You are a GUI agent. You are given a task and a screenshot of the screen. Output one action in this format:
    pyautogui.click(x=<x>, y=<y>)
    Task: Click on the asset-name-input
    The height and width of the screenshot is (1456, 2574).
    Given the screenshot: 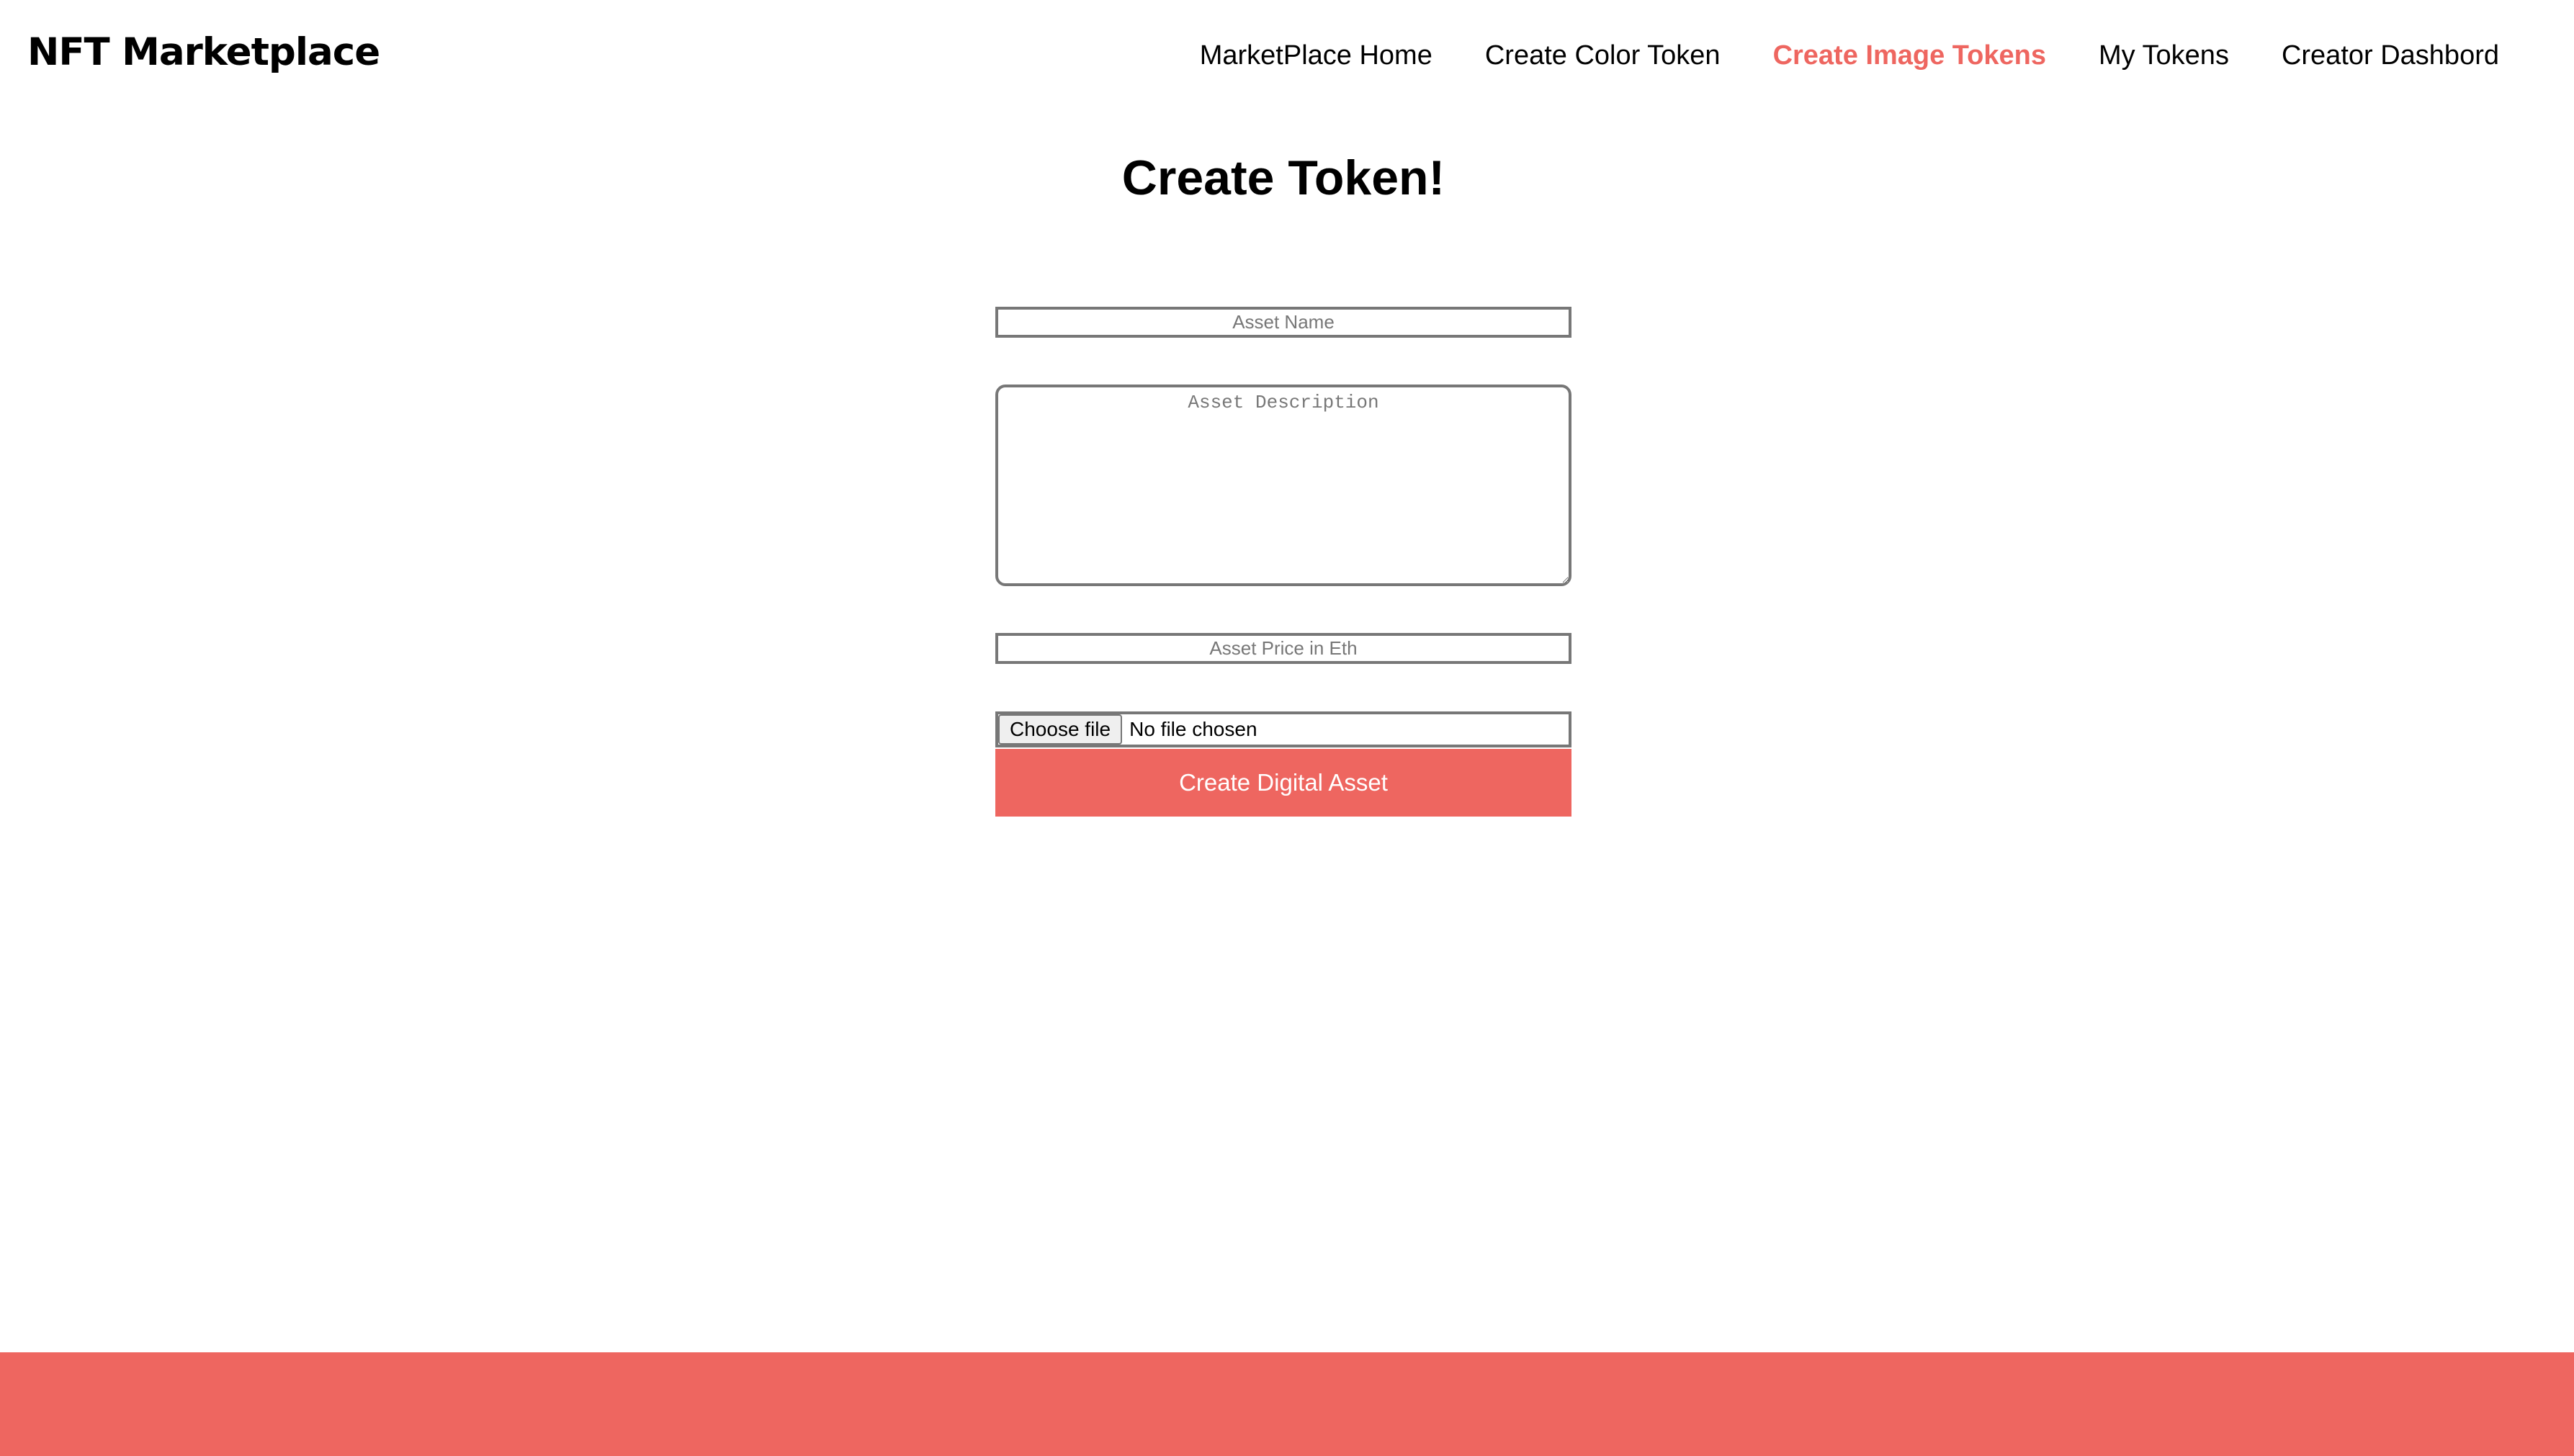 What is the action you would take?
    pyautogui.click(x=1283, y=322)
    